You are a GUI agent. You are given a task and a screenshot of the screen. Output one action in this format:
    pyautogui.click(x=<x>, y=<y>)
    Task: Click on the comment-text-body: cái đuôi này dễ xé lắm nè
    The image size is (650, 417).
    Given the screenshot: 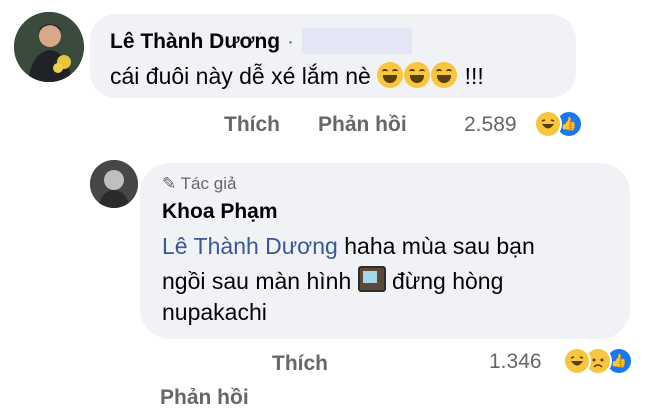 What is the action you would take?
    pyautogui.click(x=240, y=76)
    